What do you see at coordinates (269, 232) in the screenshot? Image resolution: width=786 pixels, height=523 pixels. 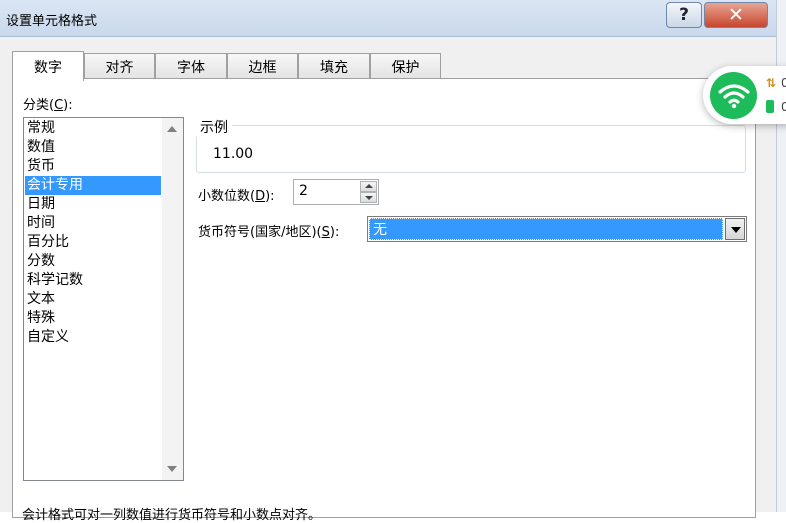 I see `currency-symbol-label: 货币符号(国家/地区)(S):` at bounding box center [269, 232].